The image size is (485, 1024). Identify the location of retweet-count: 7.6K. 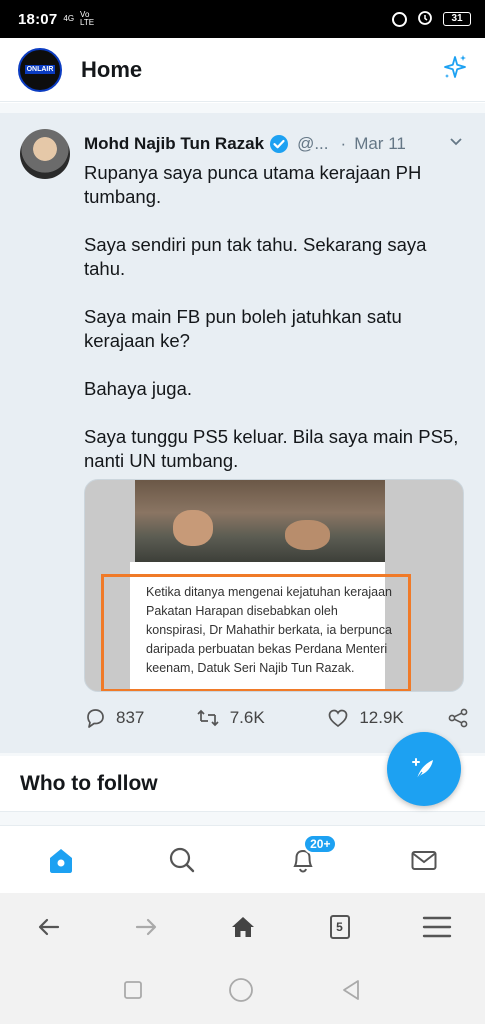
(247, 717).